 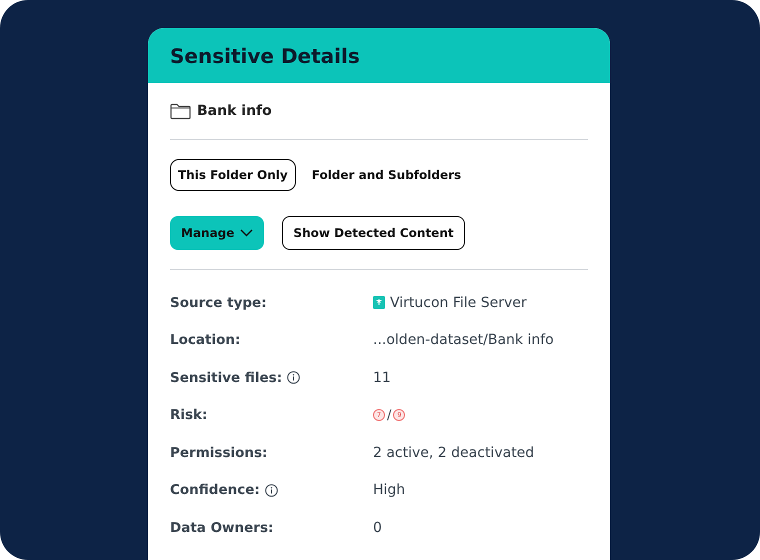 I want to click on detail-label: Confidence:, so click(x=215, y=490).